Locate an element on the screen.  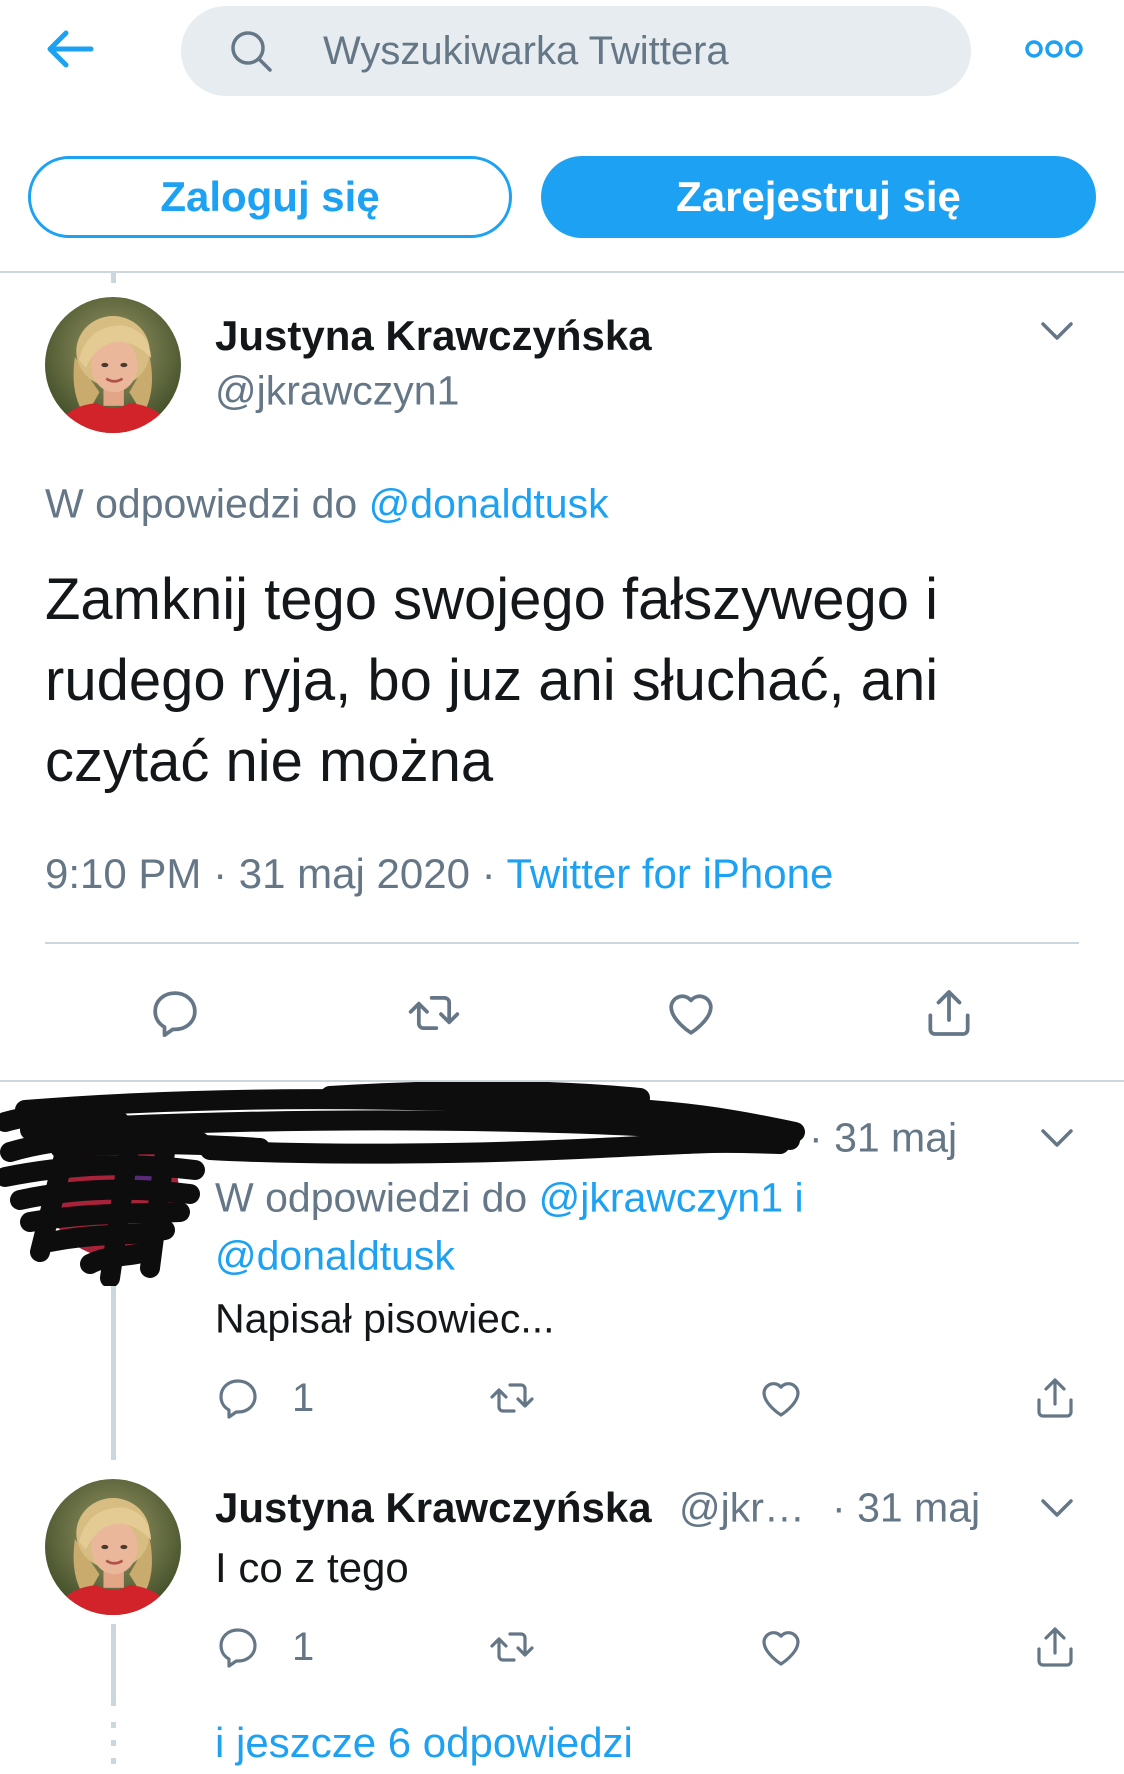
tweet-source-link: Twitter for iPhone is located at coordinates (670, 873).